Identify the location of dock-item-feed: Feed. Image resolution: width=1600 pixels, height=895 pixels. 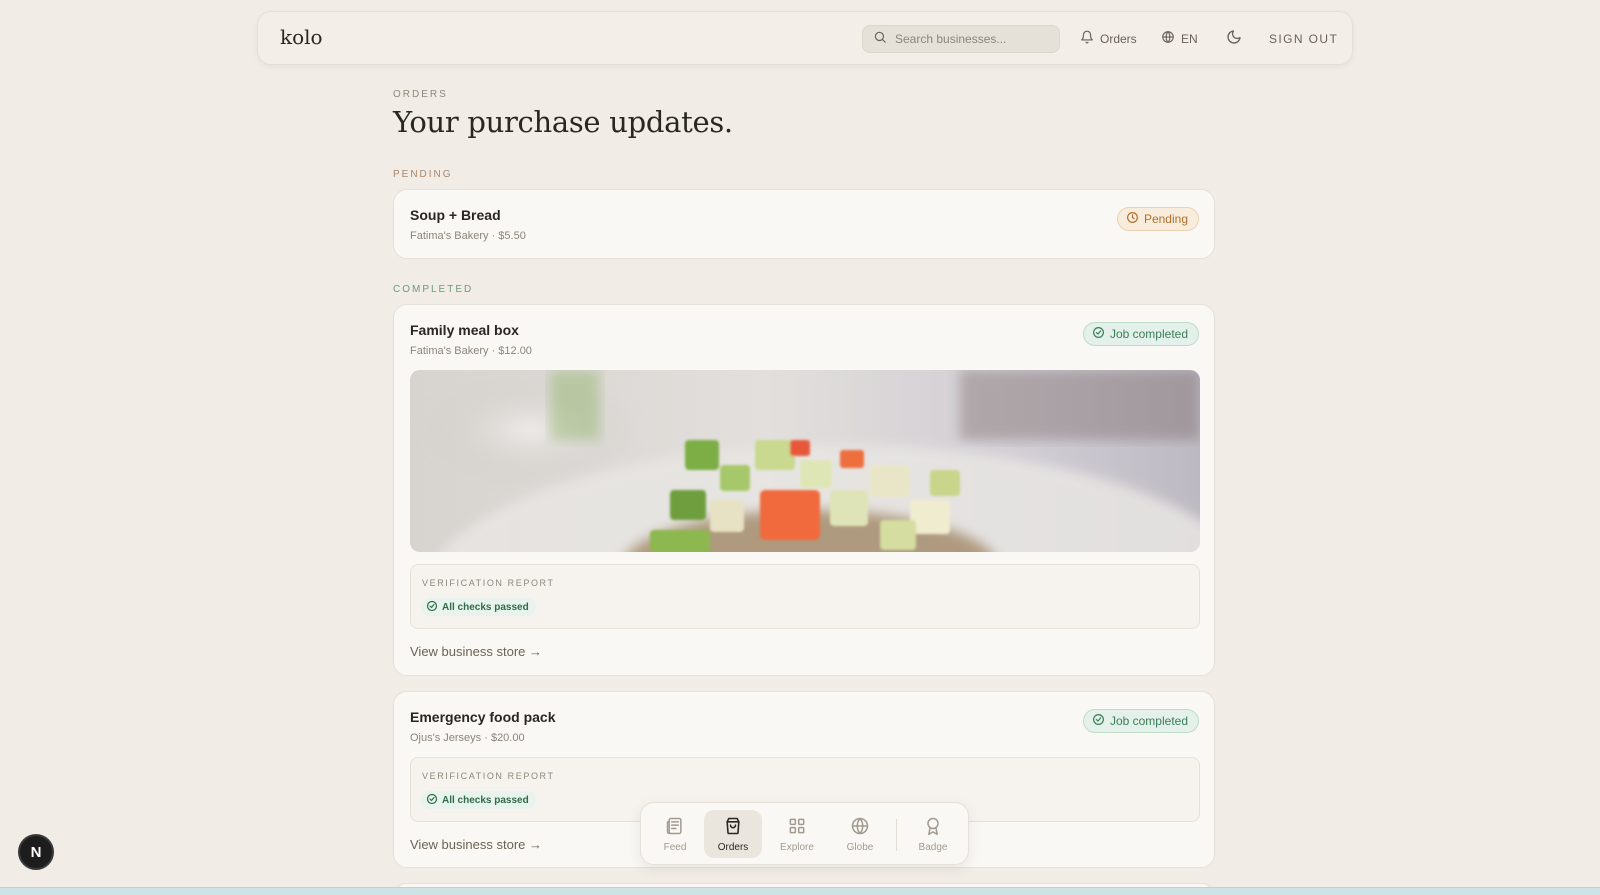
(675, 834).